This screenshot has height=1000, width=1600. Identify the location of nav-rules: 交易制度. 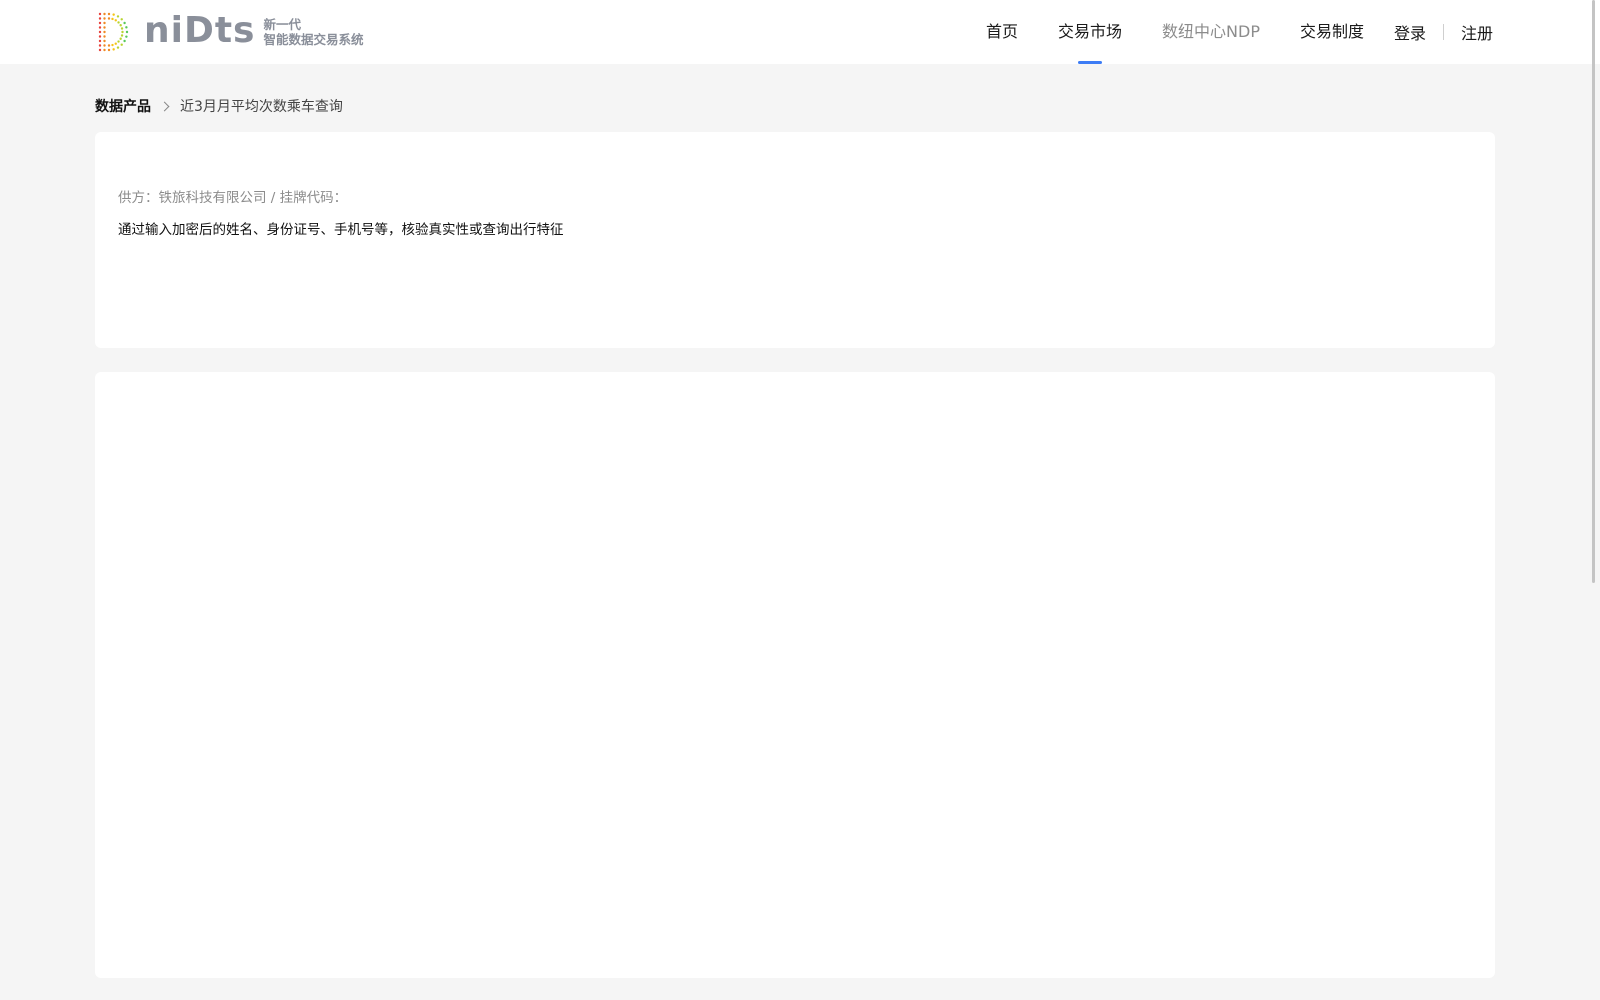
(1332, 32).